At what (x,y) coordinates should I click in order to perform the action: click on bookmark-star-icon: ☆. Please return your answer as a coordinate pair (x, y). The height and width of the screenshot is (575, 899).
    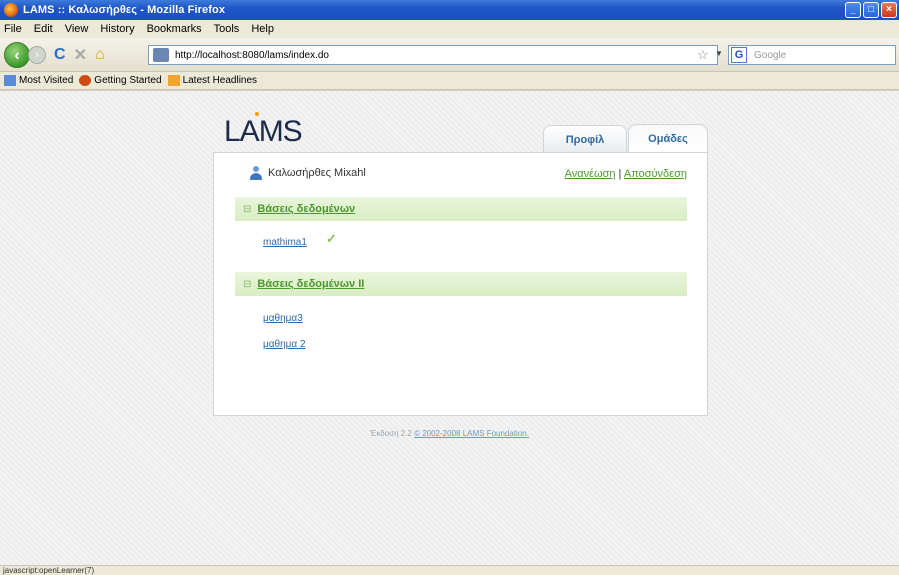
    Looking at the image, I should click on (703, 55).